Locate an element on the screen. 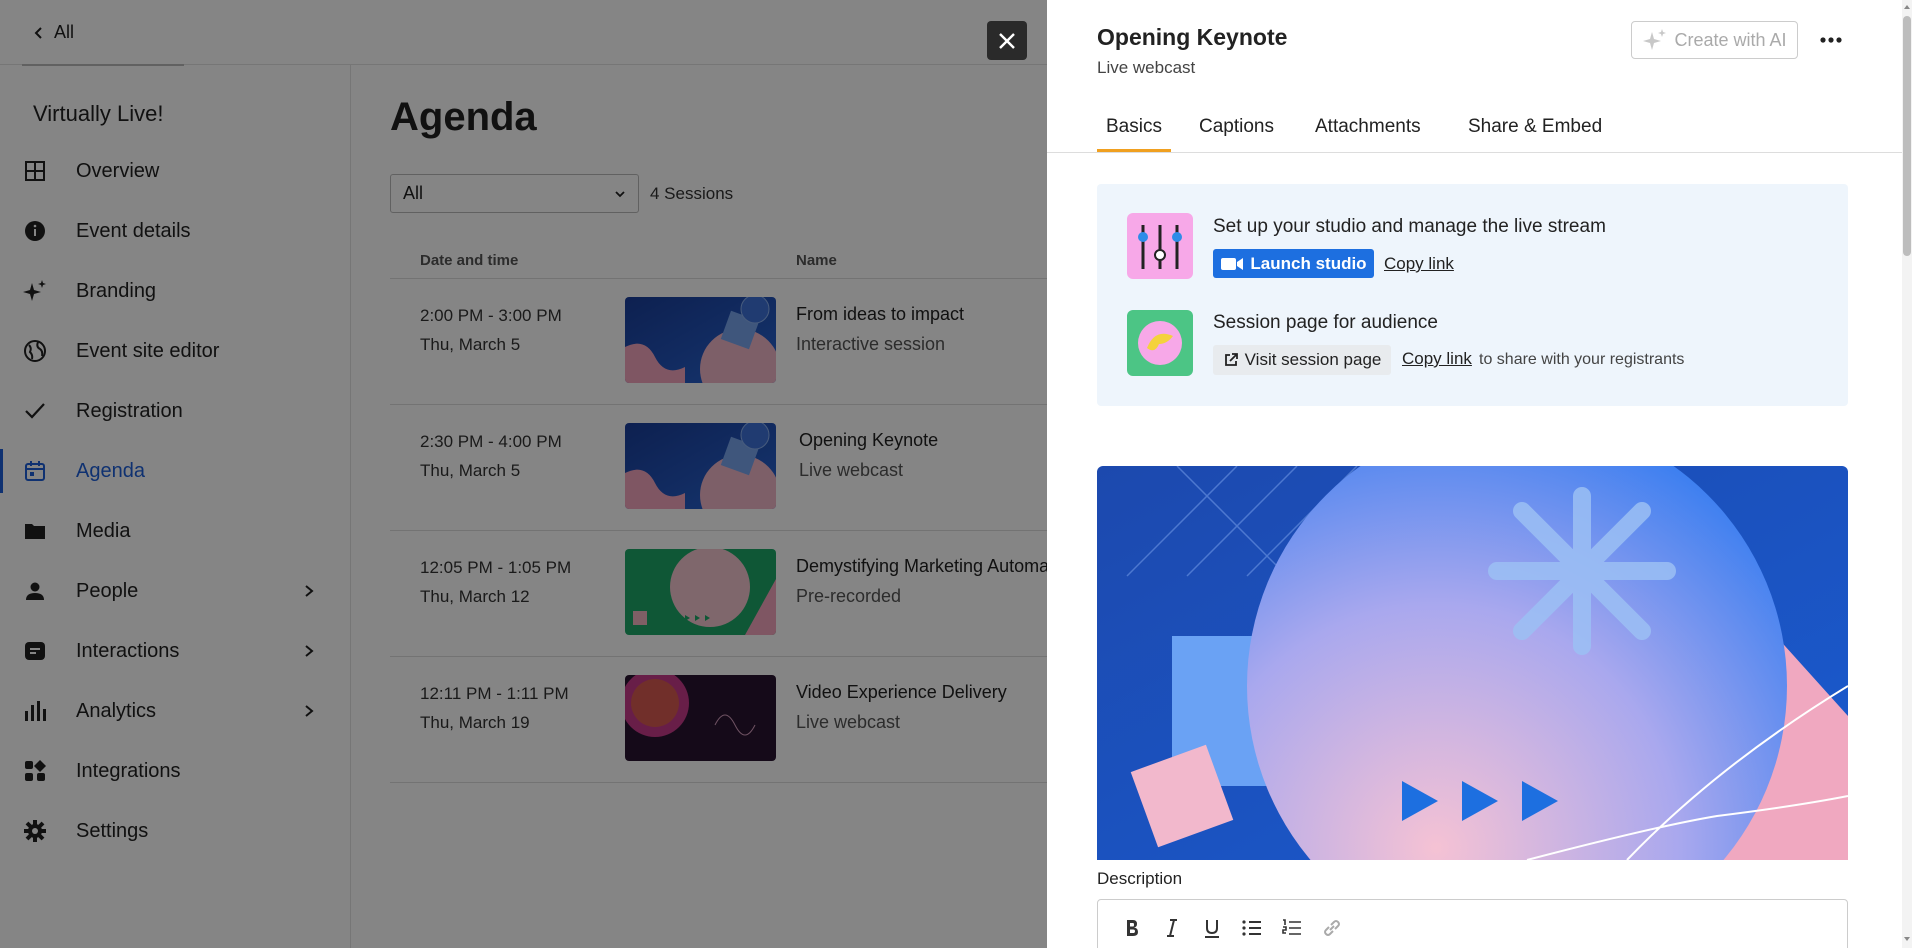 Image resolution: width=1912 pixels, height=948 pixels. scroll-down-arrow-icon is located at coordinates (1907, 939).